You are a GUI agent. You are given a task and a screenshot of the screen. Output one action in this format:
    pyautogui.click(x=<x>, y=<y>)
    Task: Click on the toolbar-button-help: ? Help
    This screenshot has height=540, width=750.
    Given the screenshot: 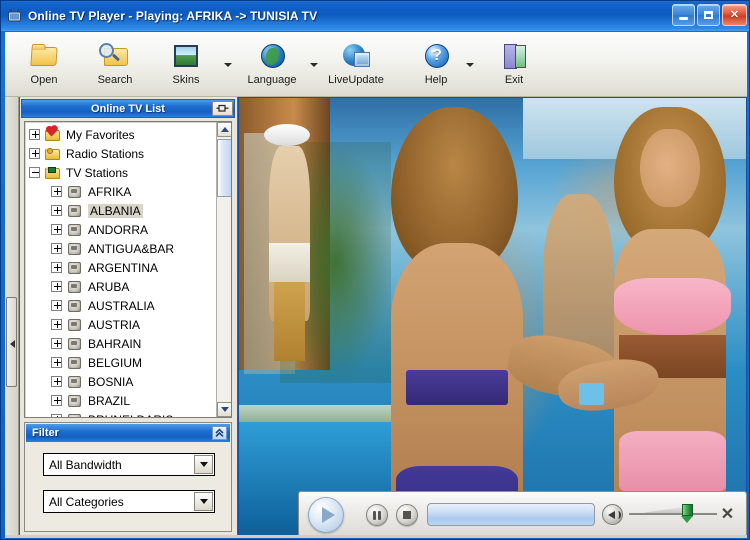 What is the action you would take?
    pyautogui.click(x=436, y=66)
    